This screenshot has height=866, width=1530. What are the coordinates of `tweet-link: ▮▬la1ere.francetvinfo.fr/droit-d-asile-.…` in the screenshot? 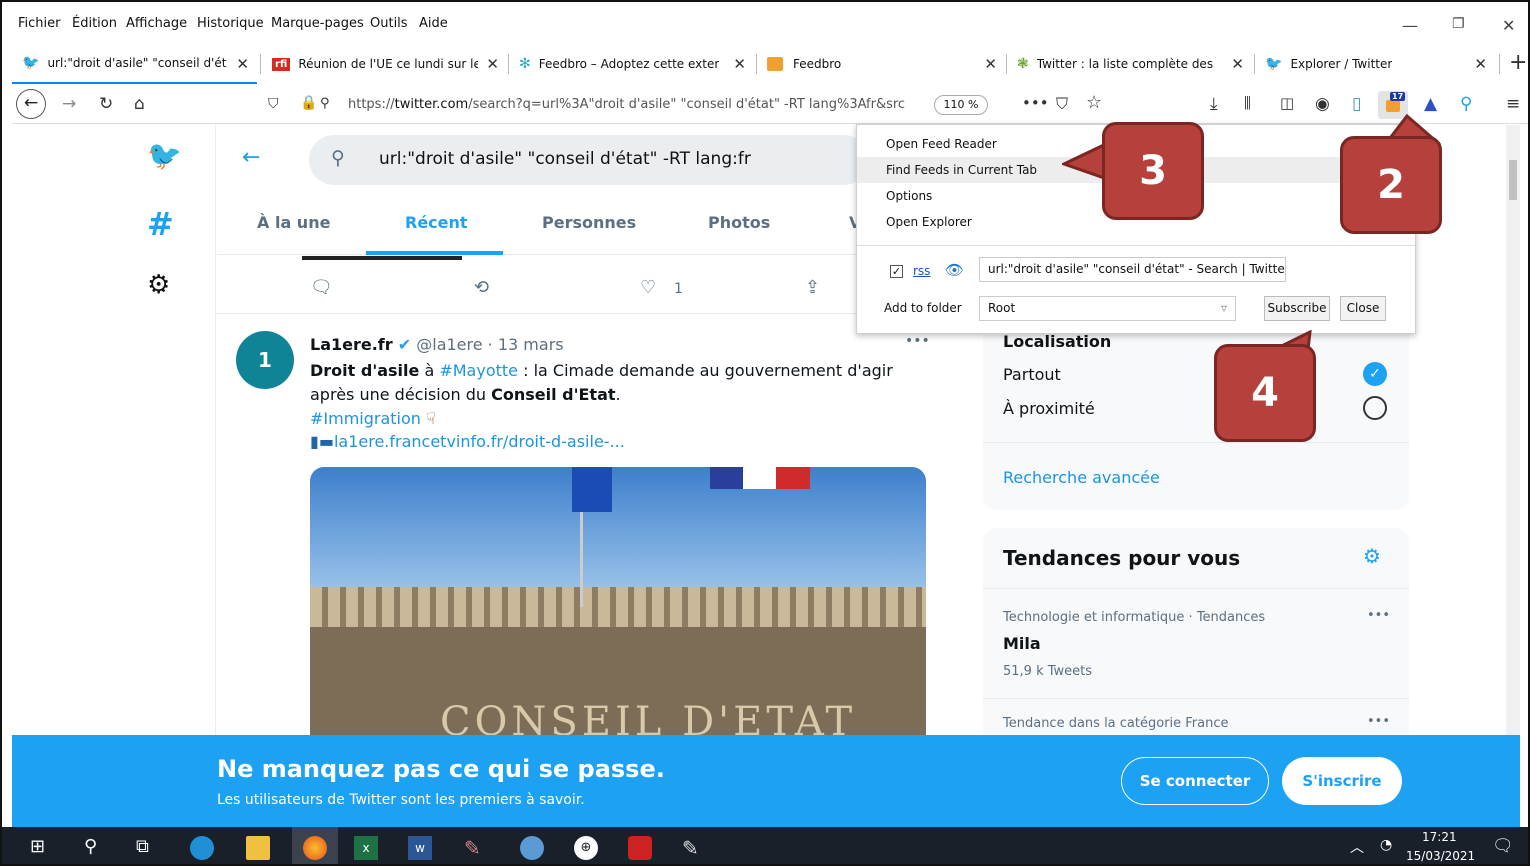 It's located at (467, 441).